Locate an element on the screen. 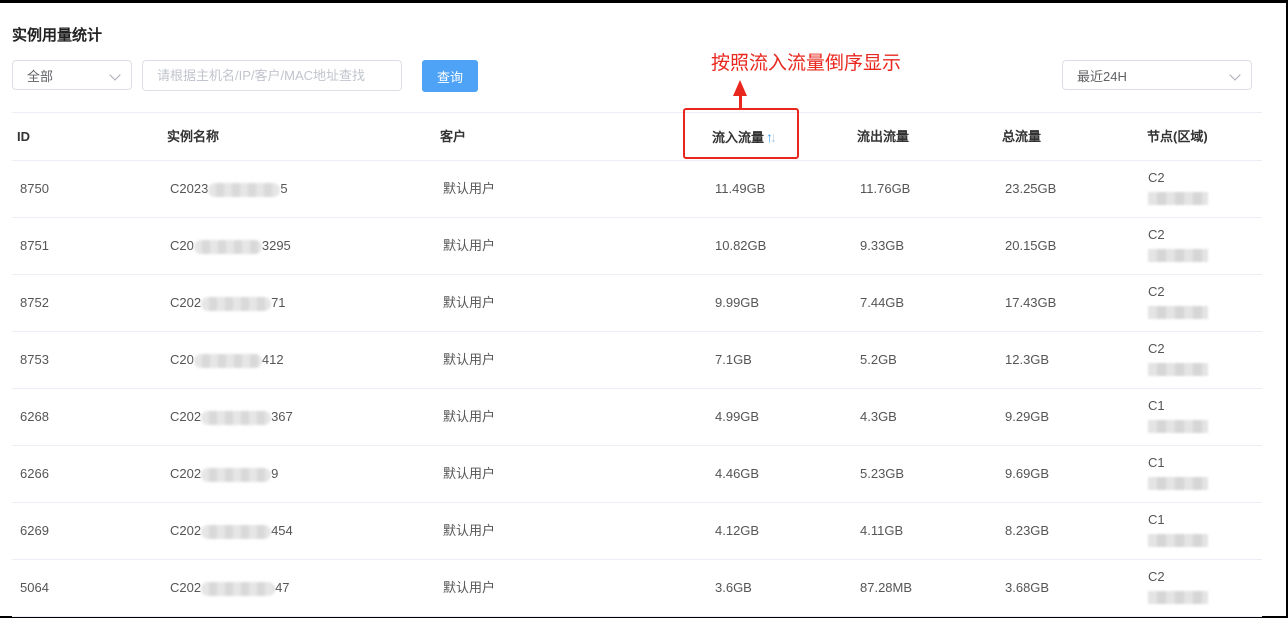 Image resolution: width=1288 pixels, height=618 pixels. cell-instance-name: C20 412 is located at coordinates (227, 360).